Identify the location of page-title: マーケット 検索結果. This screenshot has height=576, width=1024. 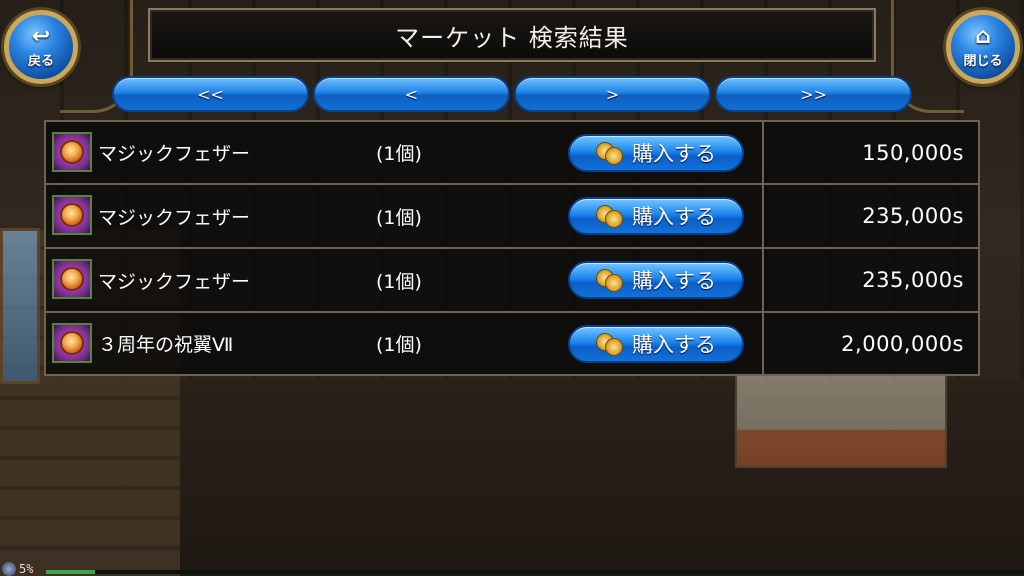
(512, 37).